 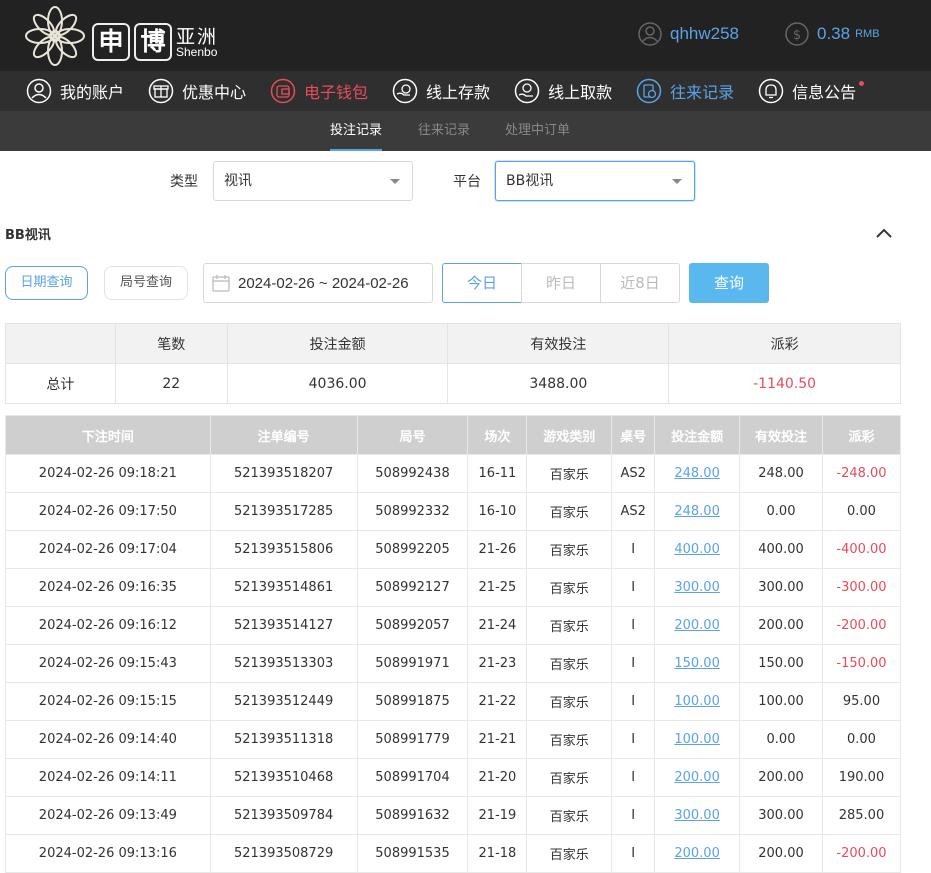 I want to click on bell-icon, so click(x=771, y=91).